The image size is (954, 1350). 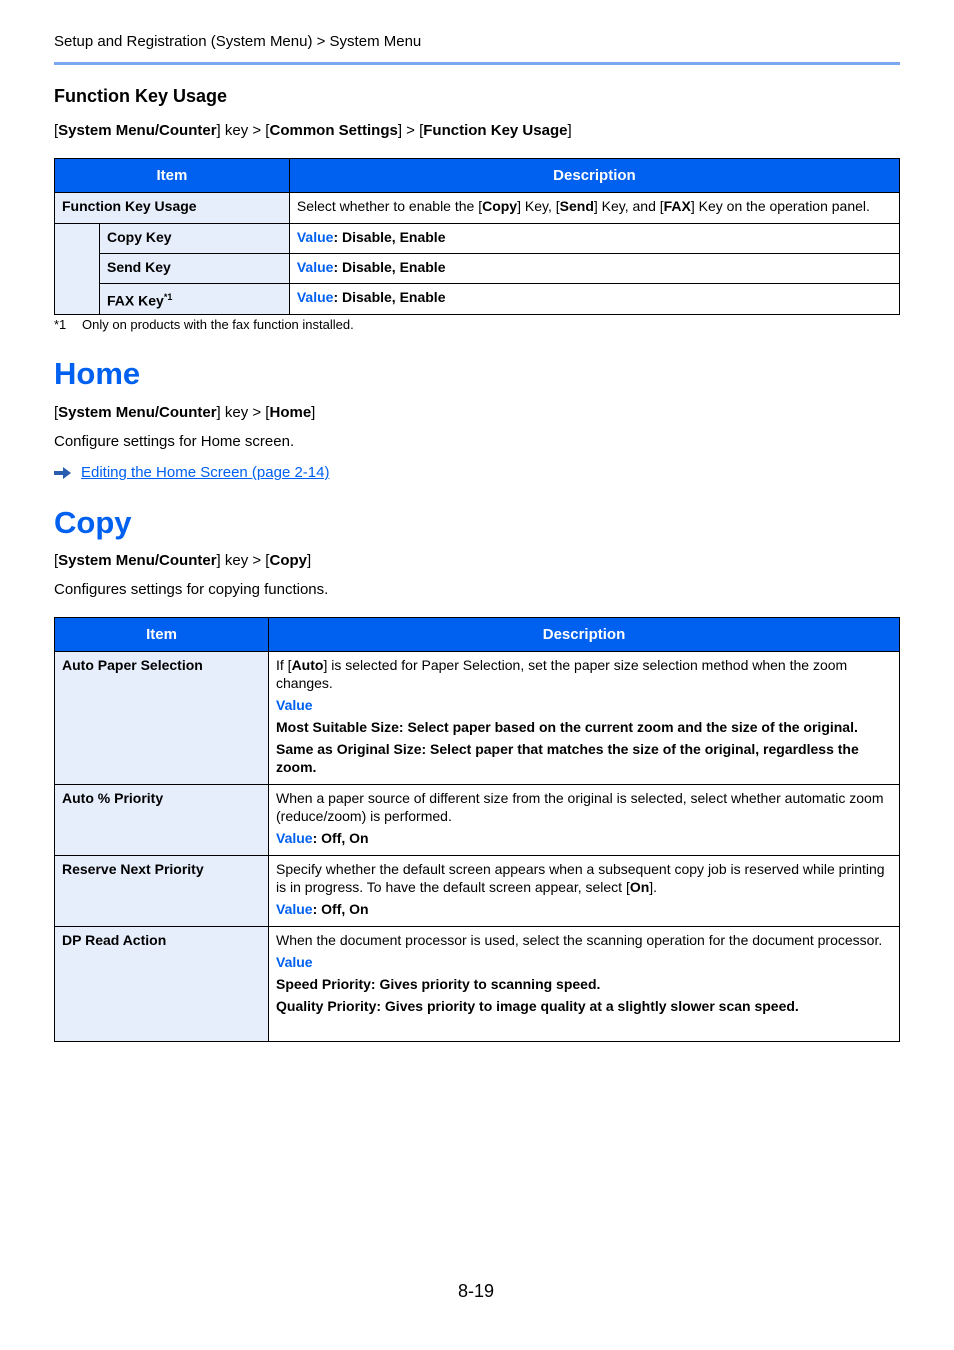 What do you see at coordinates (183, 560) in the screenshot?
I see `copy-menu-path: [System Menu/Counter] key > [Copy]` at bounding box center [183, 560].